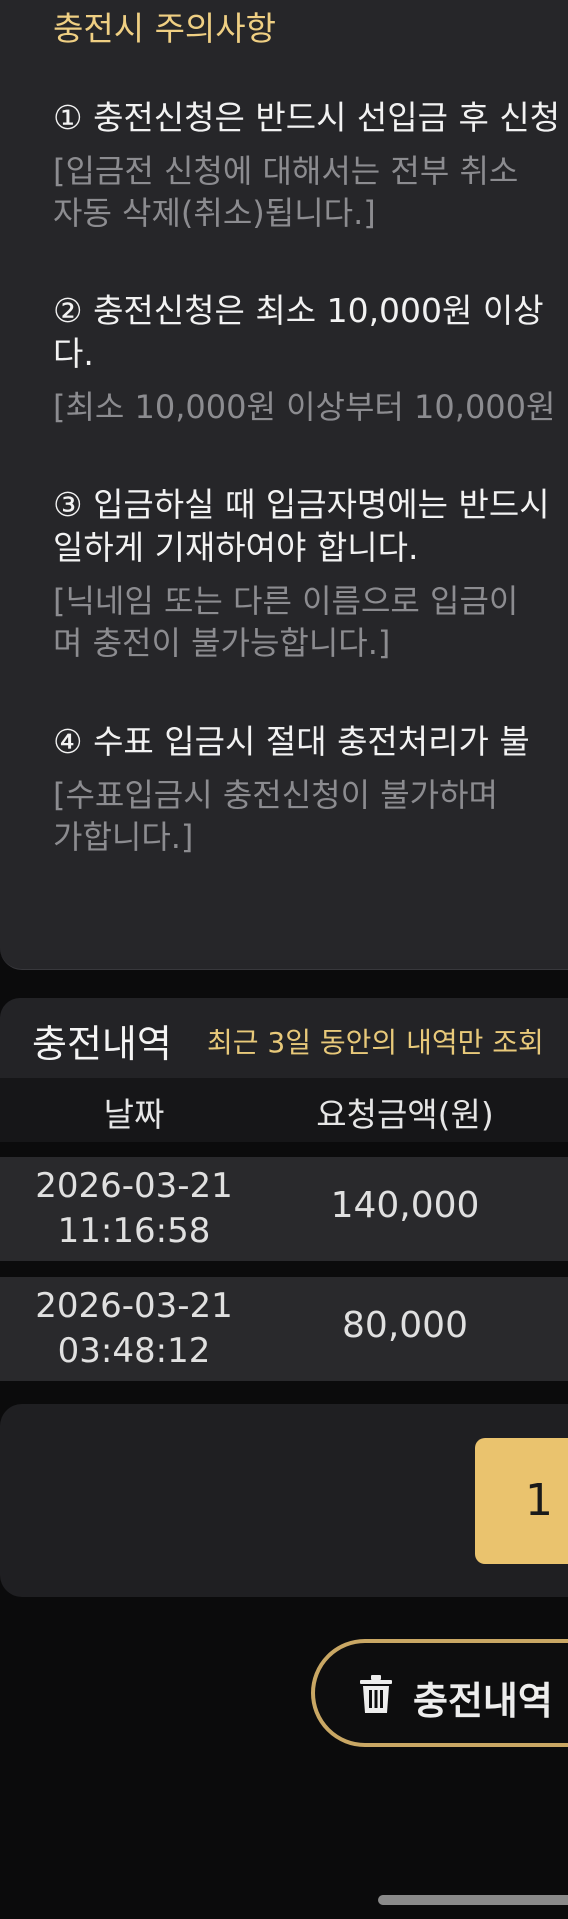 Image resolution: width=568 pixels, height=1919 pixels. What do you see at coordinates (284, 1110) in the screenshot?
I see `history-table-header: 날짜 요청금액(원)` at bounding box center [284, 1110].